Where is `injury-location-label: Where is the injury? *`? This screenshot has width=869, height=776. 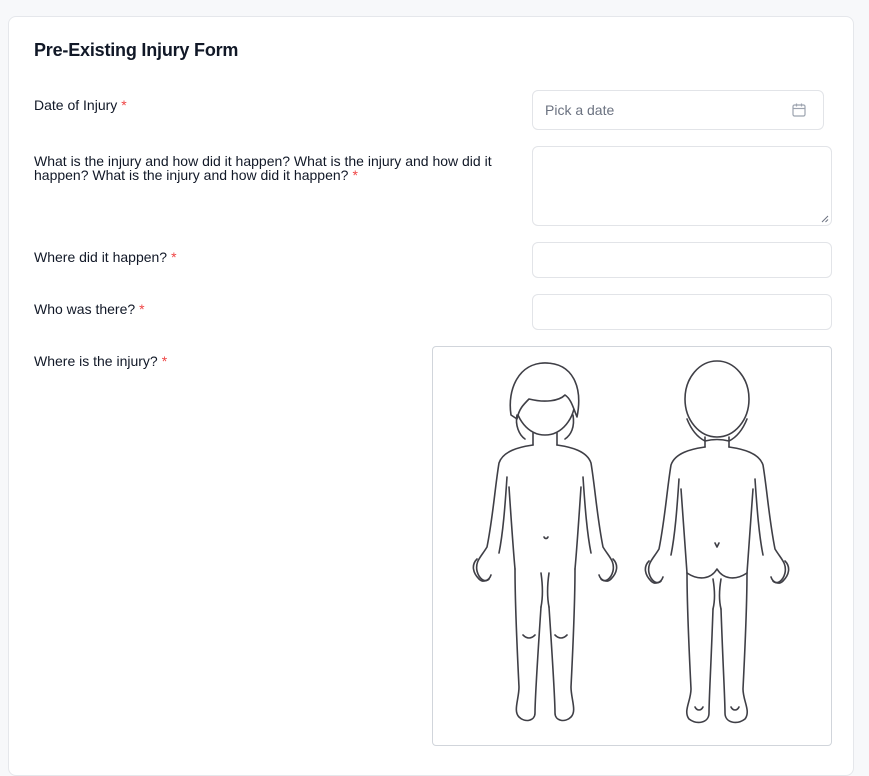
injury-location-label: Where is the injury? * is located at coordinates (100, 361).